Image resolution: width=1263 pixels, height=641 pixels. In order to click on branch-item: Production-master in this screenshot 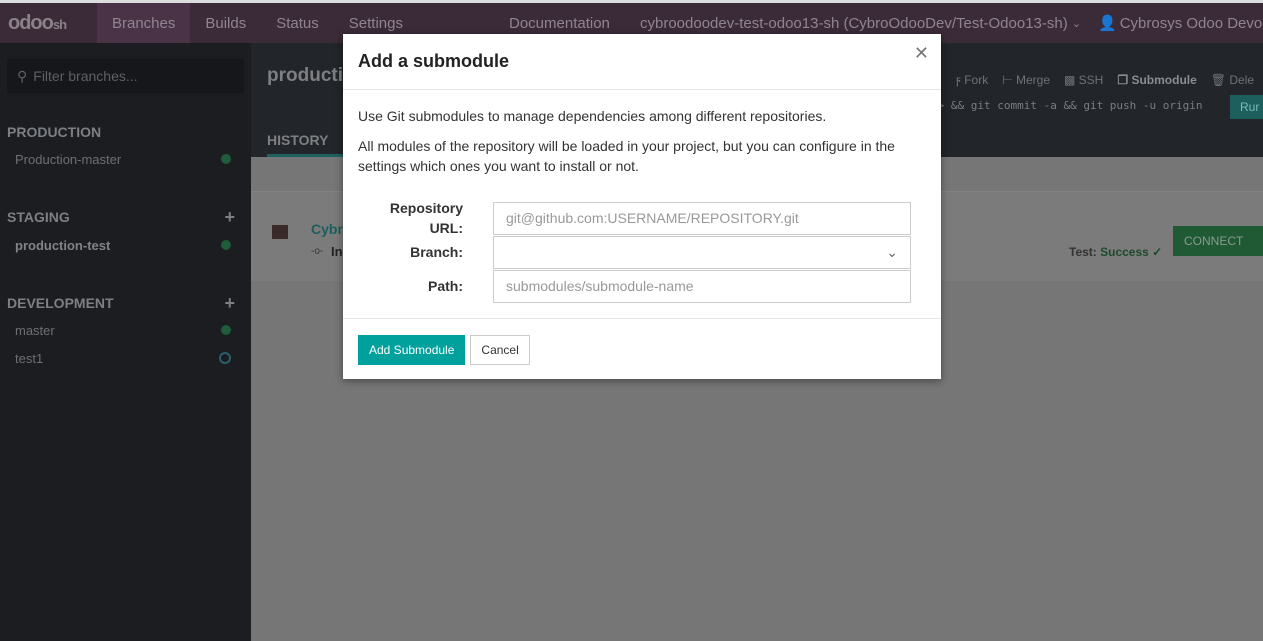, I will do `click(125, 159)`.